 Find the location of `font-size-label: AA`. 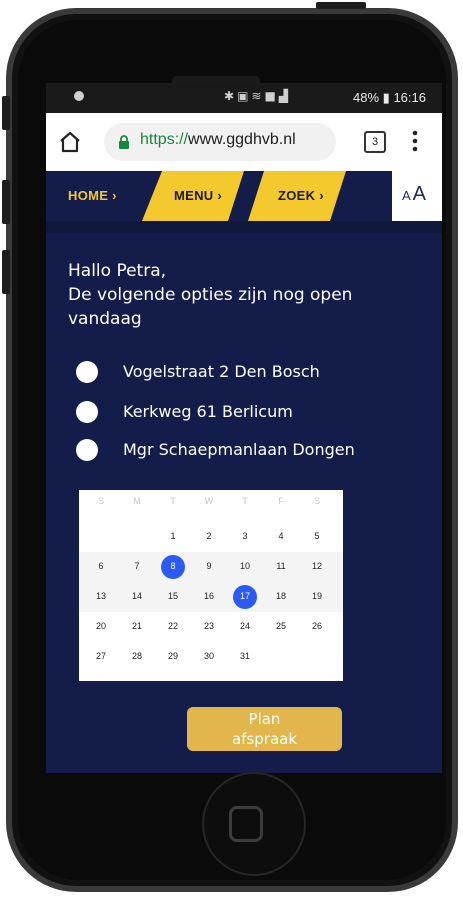

font-size-label: AA is located at coordinates (414, 194).